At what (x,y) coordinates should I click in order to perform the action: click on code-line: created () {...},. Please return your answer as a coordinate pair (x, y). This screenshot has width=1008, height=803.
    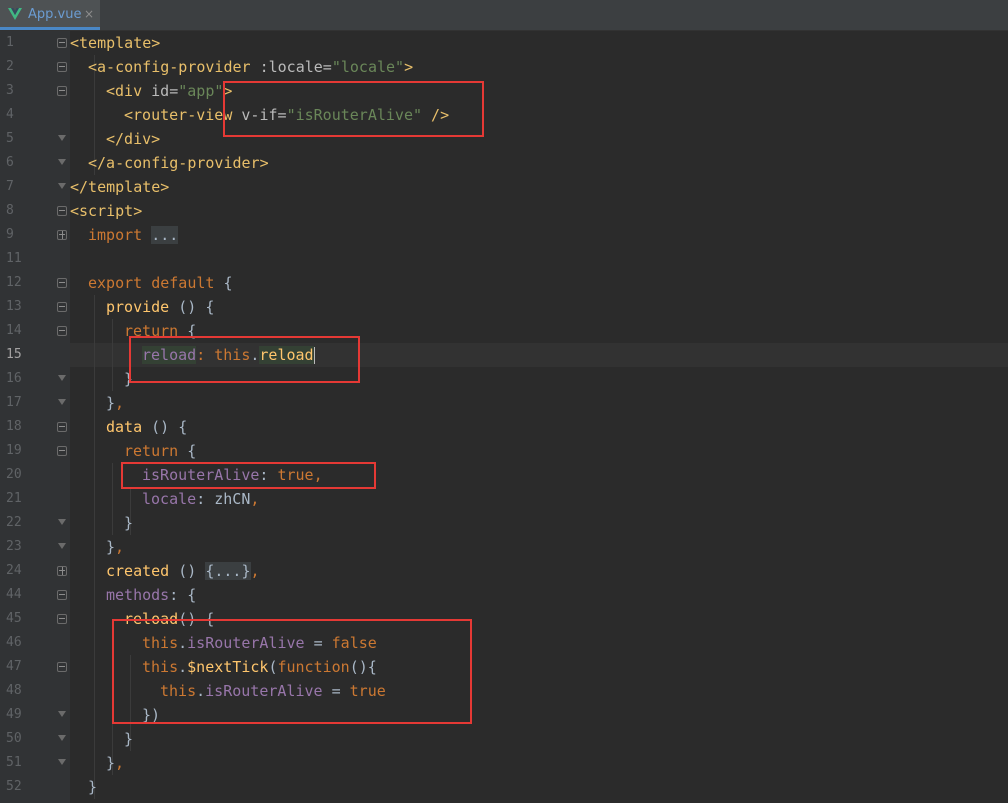
    Looking at the image, I should click on (183, 571).